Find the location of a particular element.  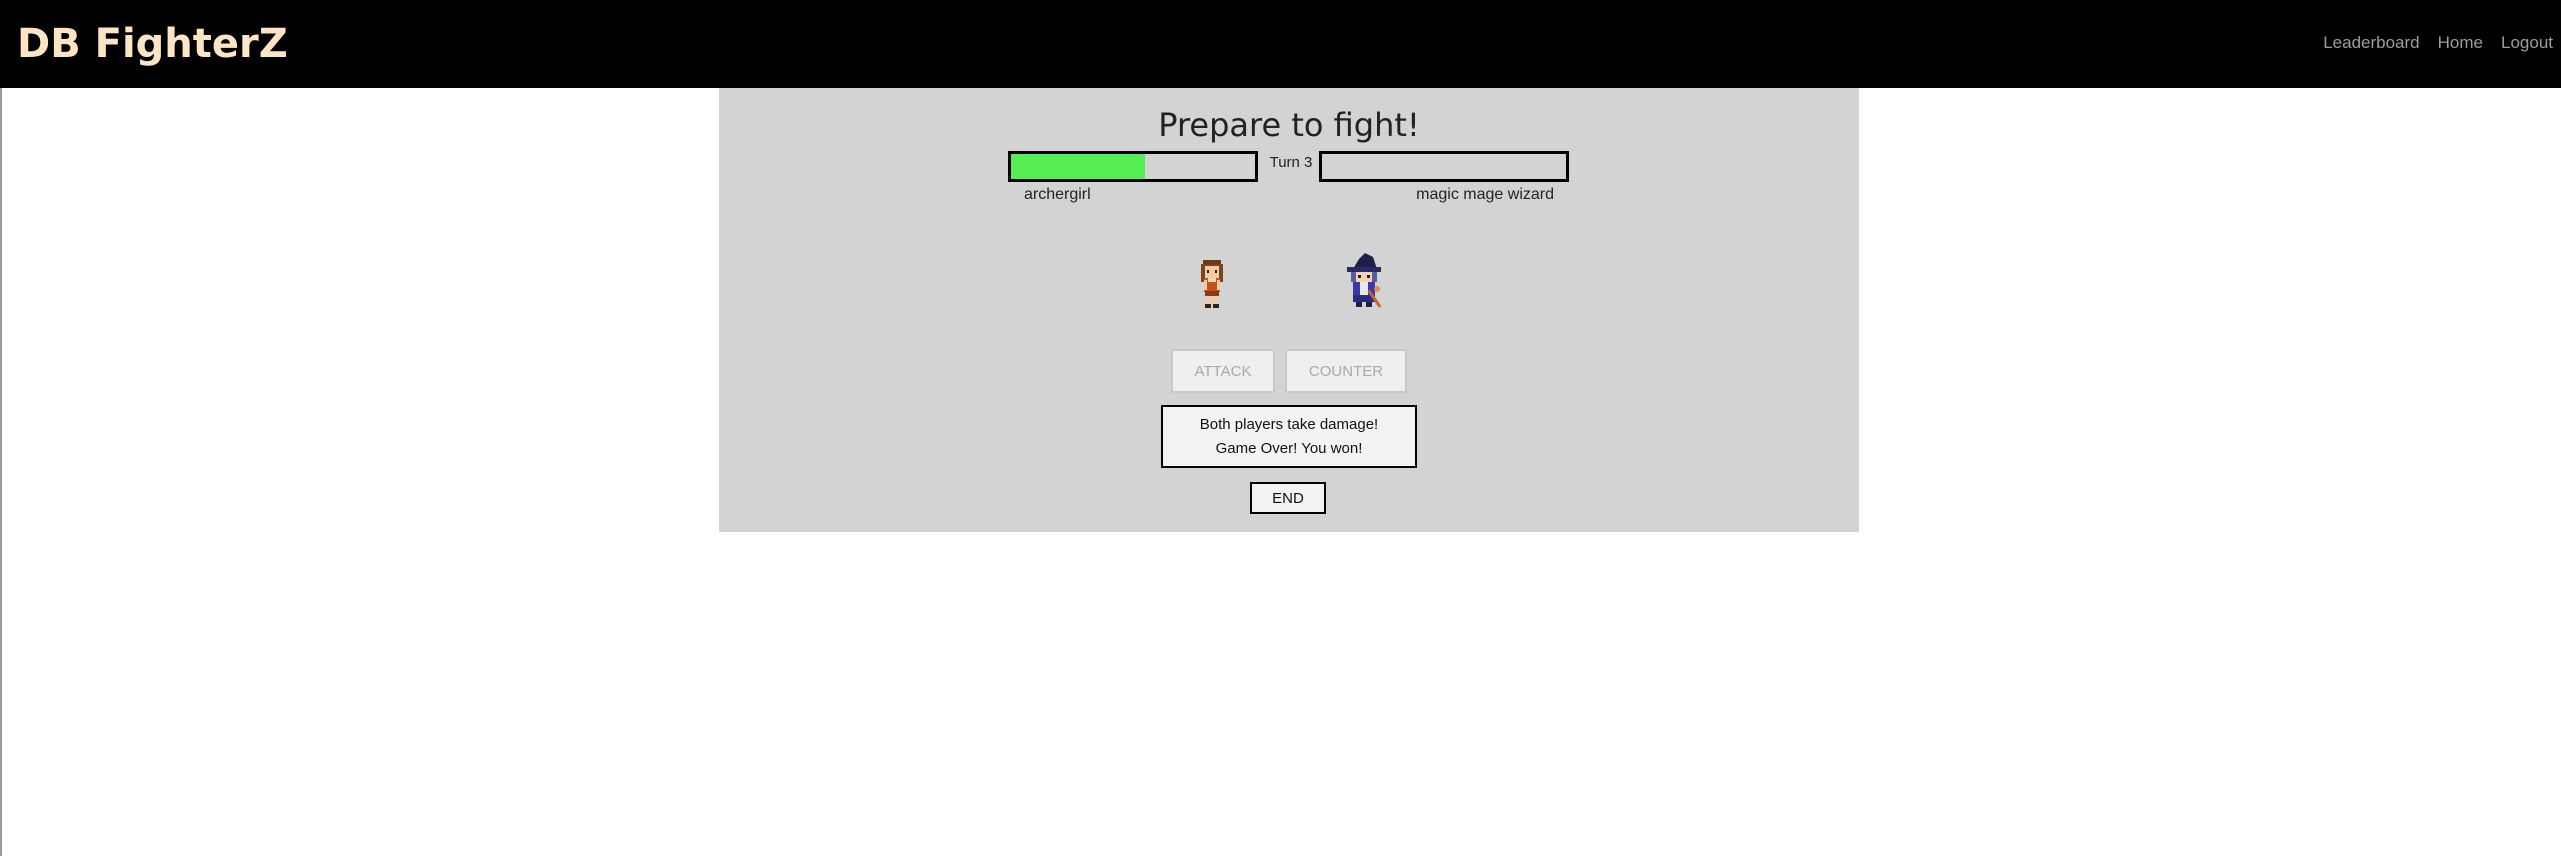

nav-link-logout: Logout is located at coordinates (2527, 43).